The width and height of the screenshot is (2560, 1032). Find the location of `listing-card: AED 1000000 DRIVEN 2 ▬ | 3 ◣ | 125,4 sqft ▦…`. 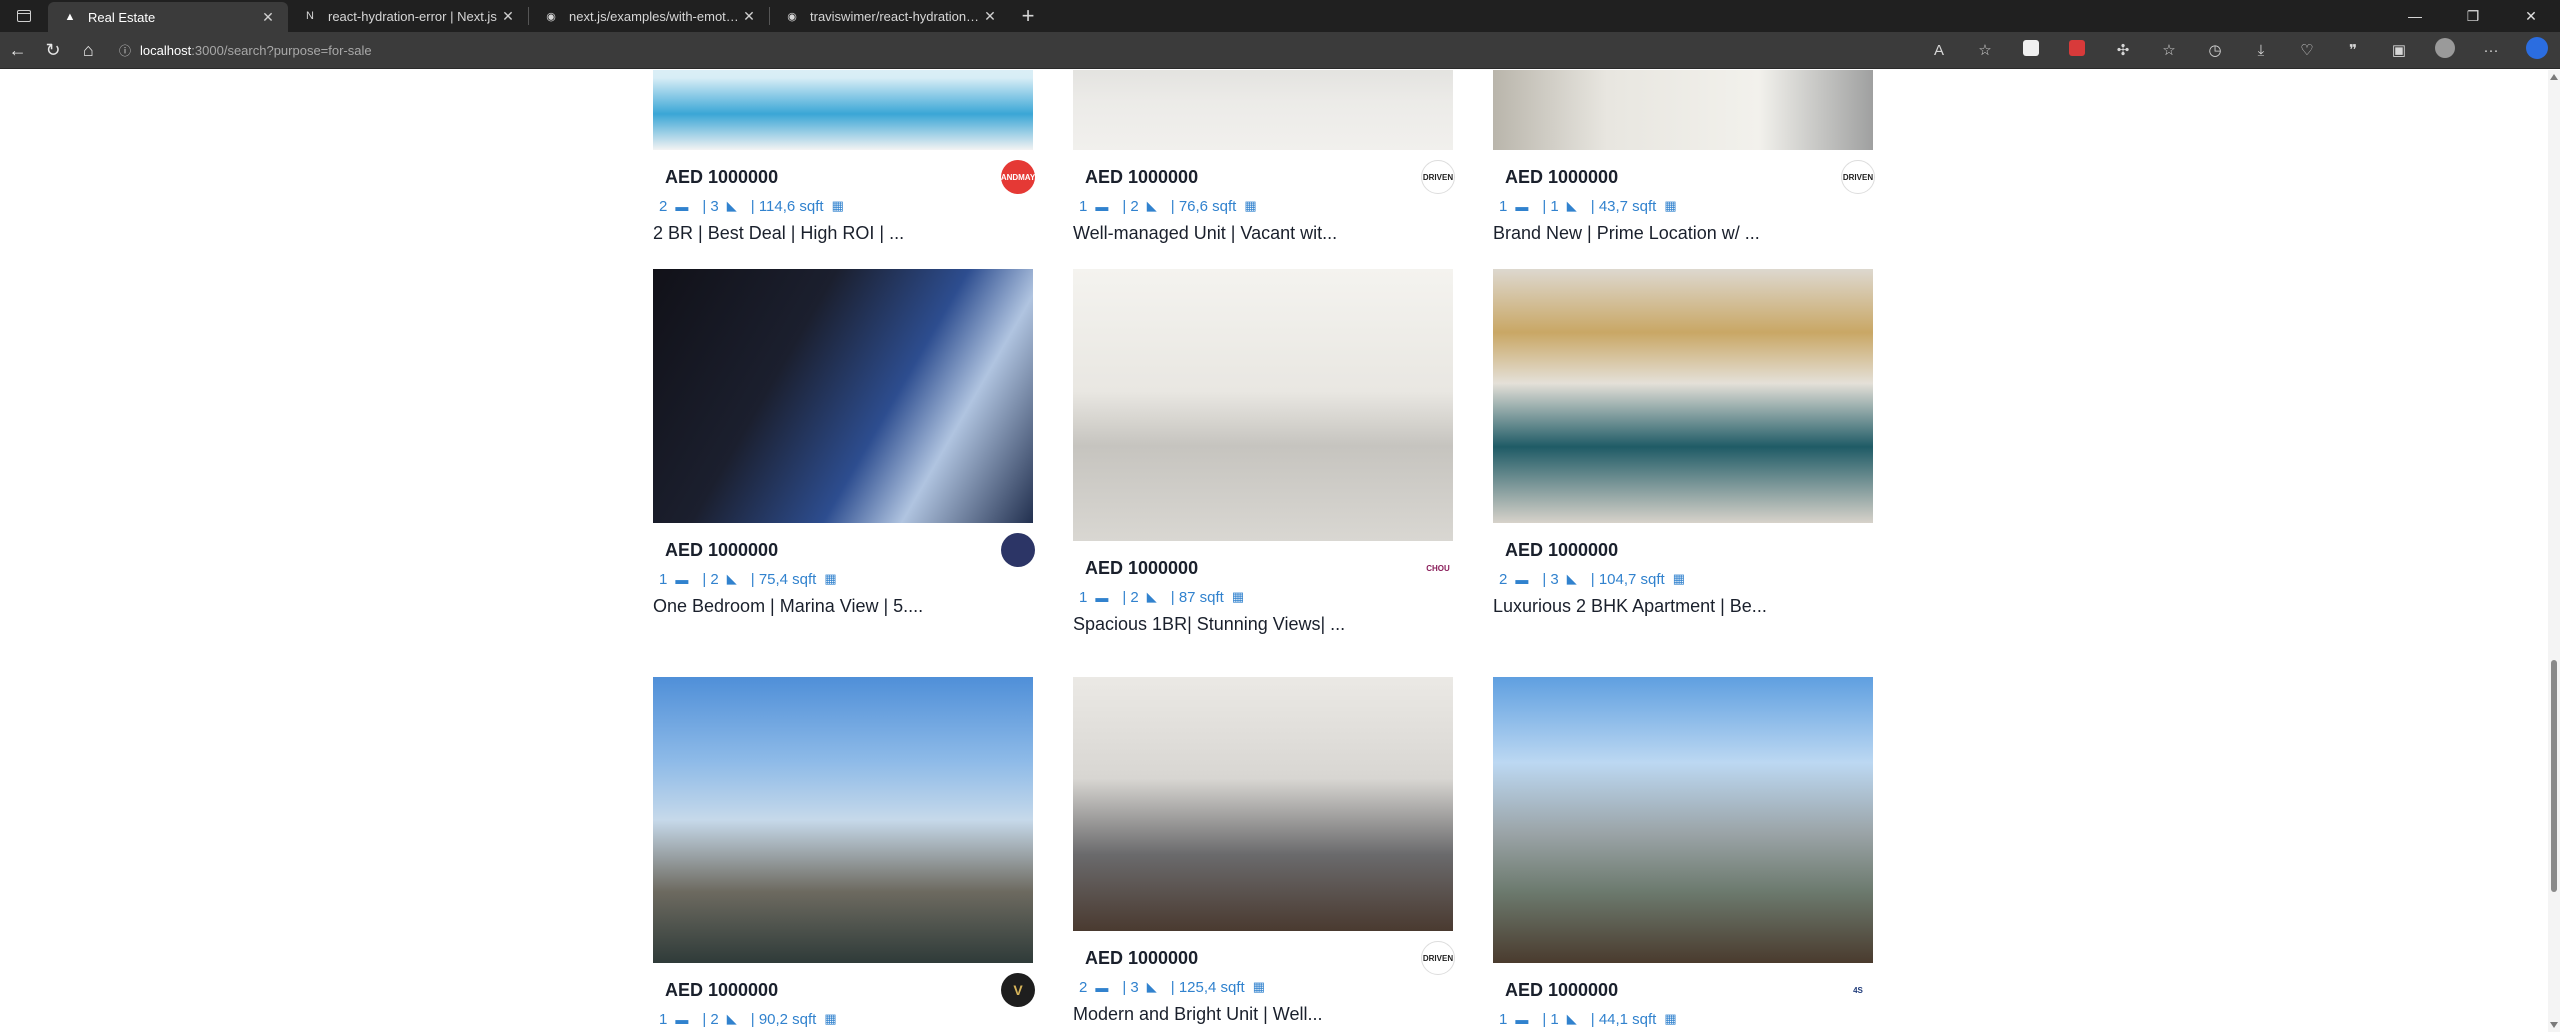

listing-card: AED 1000000 DRIVEN 2 ▬ | 3 ◣ | 125,4 sqft ▦… is located at coordinates (1264, 853).